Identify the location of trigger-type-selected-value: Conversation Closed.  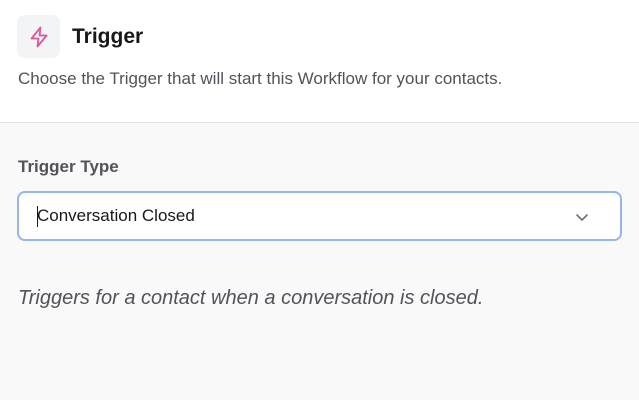
(116, 215).